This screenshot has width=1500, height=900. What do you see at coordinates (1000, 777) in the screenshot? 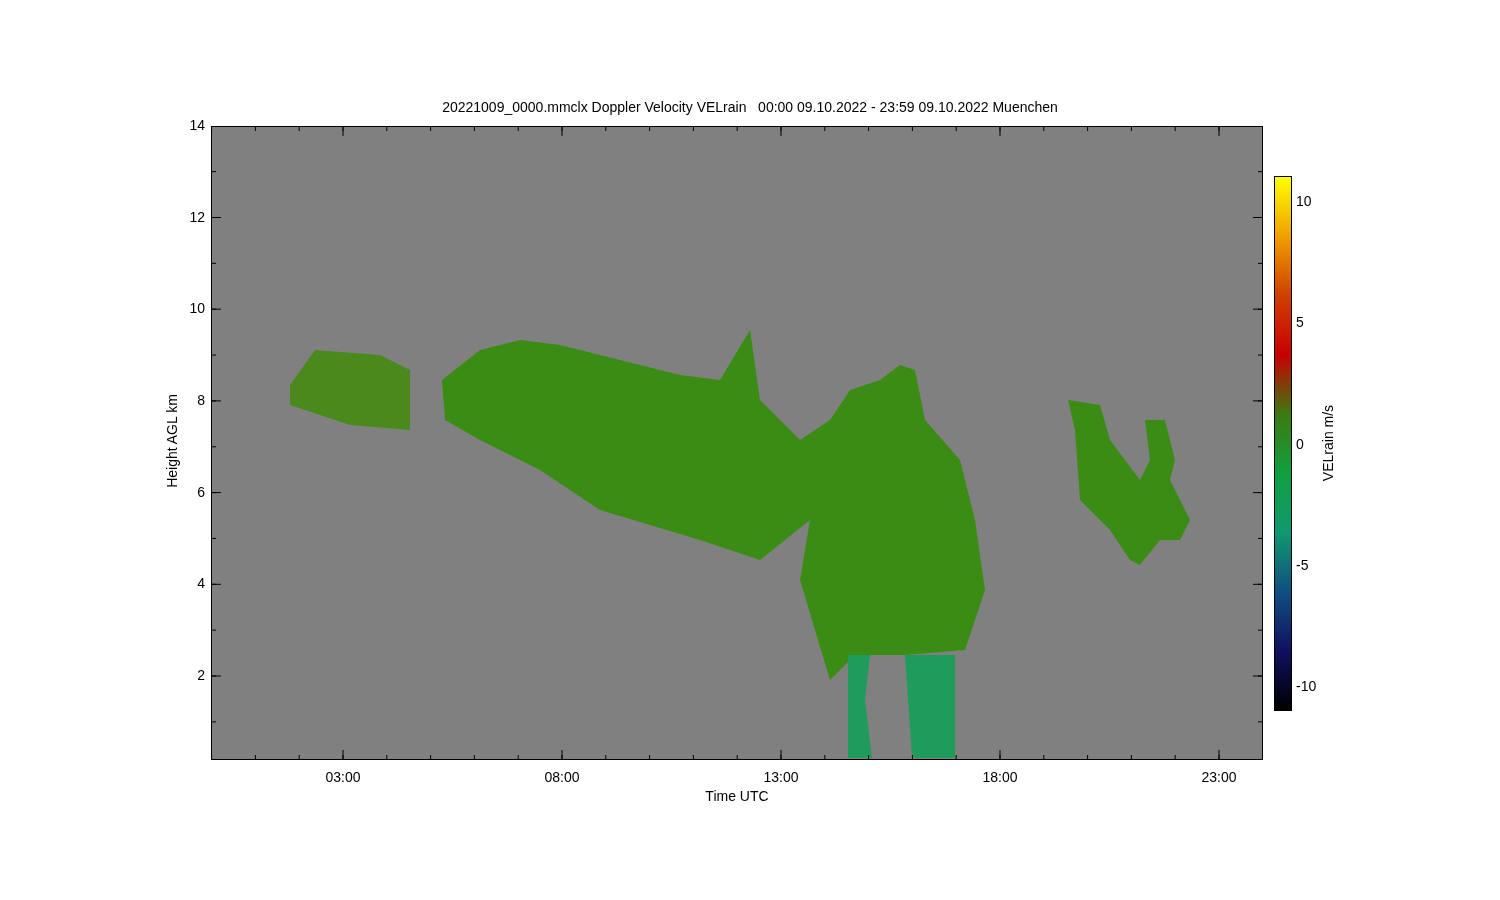
I see `x-tick-label: 18:00` at bounding box center [1000, 777].